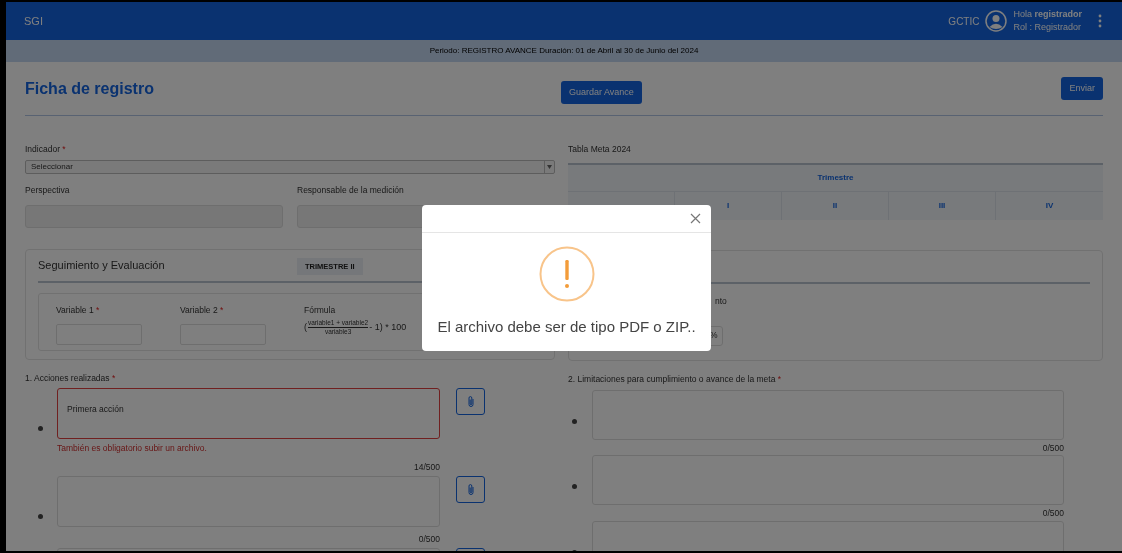  I want to click on save-progress-button: Guardar Avance, so click(601, 92).